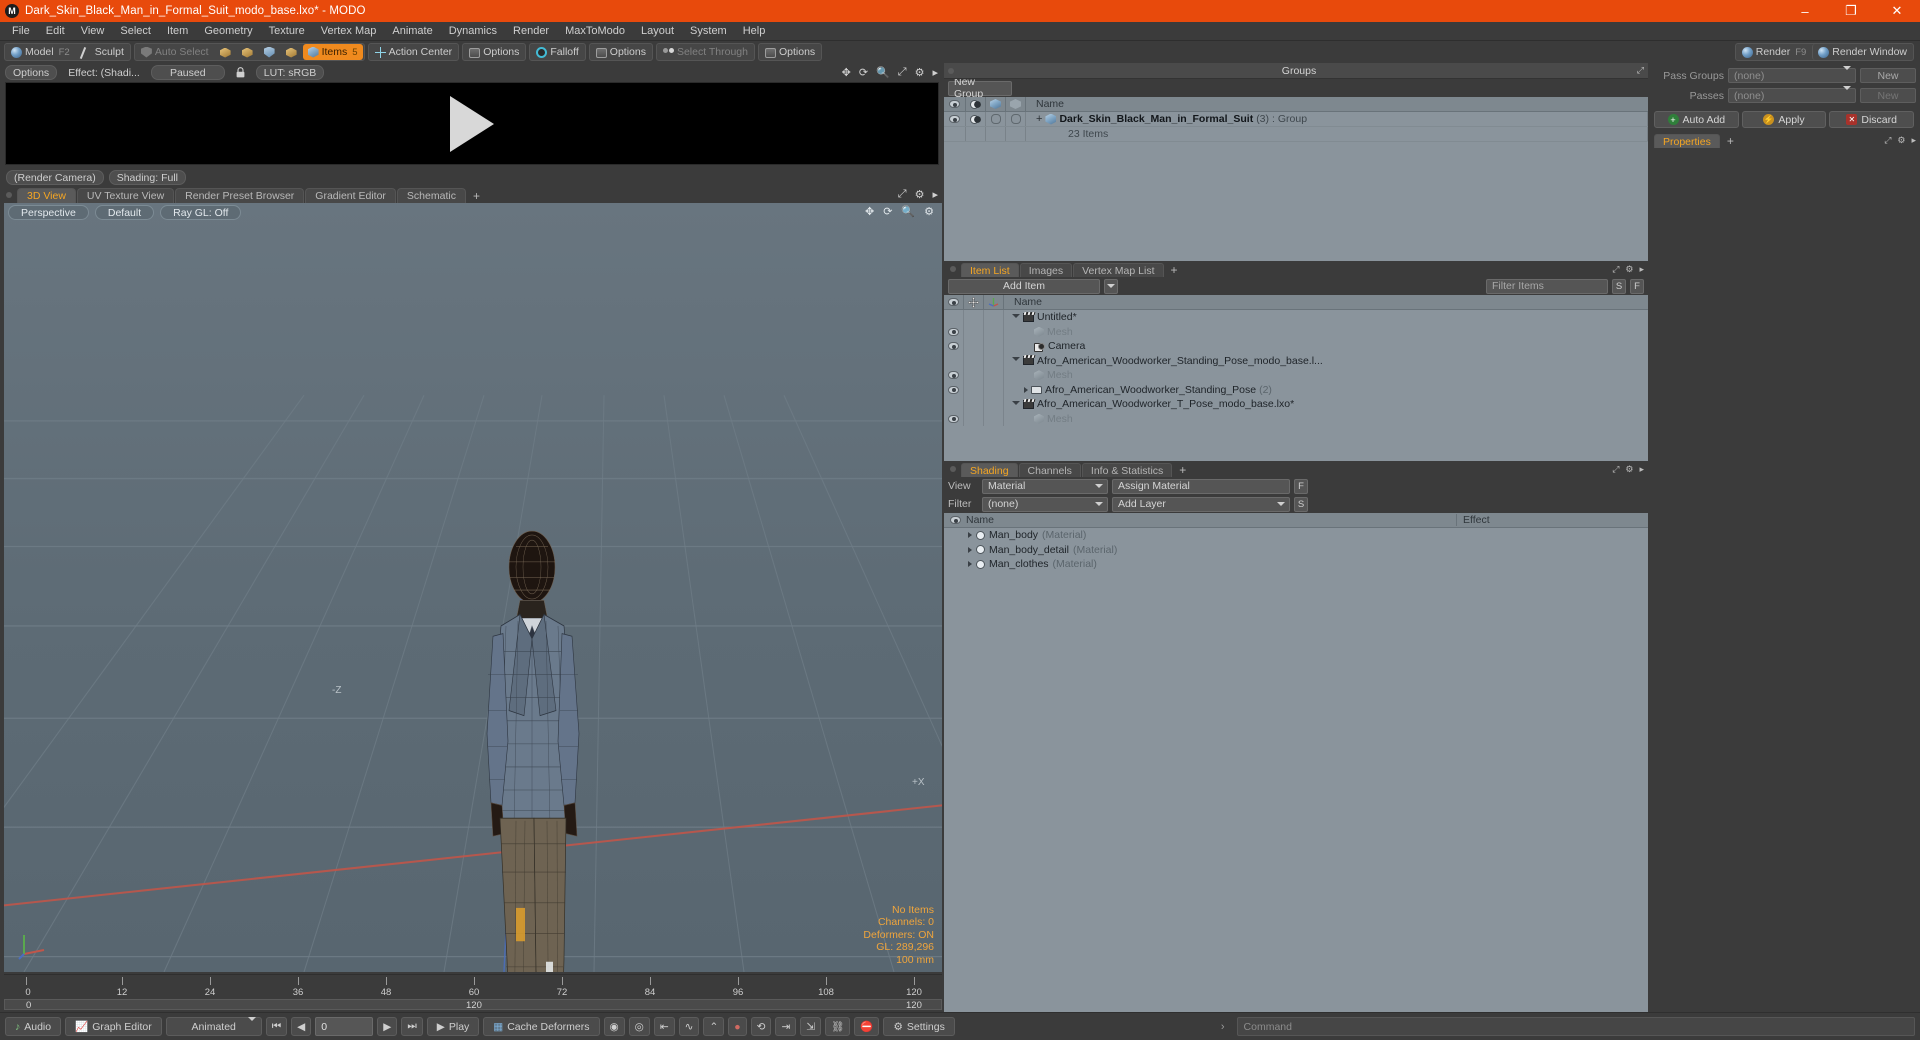 This screenshot has width=1920, height=1040. Describe the element at coordinates (867, 1026) in the screenshot. I see `unlink-icon: ⛔` at that location.